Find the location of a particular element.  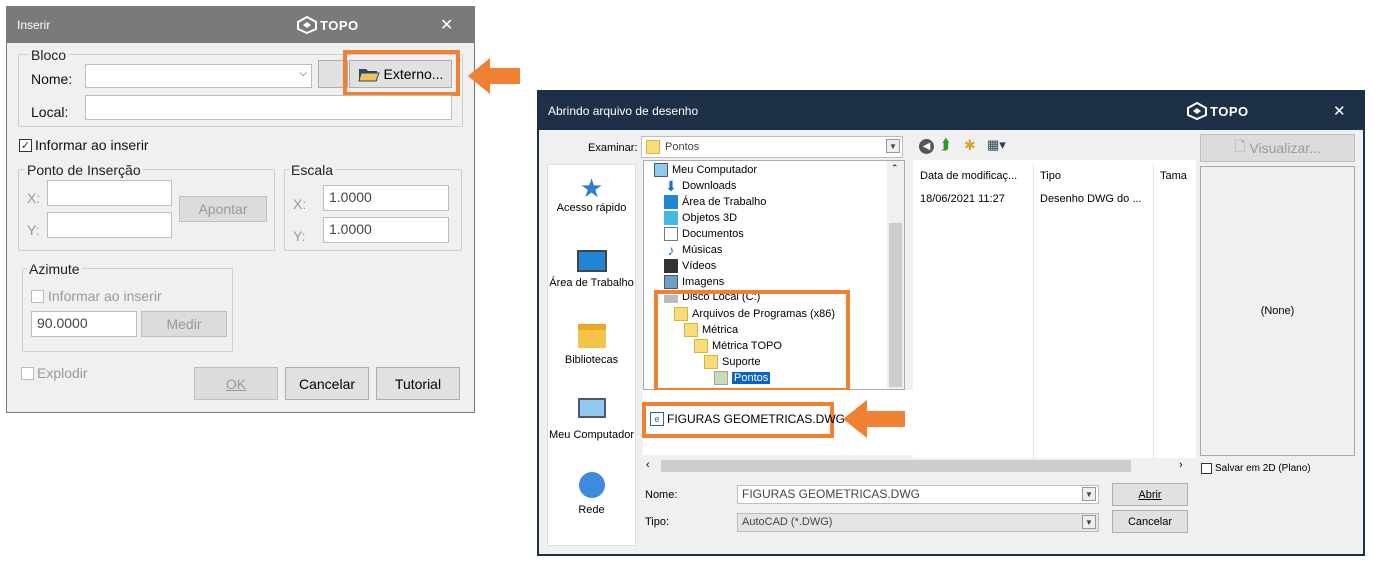

horizontal-scrollbar: ‹ › is located at coordinates (919, 466).